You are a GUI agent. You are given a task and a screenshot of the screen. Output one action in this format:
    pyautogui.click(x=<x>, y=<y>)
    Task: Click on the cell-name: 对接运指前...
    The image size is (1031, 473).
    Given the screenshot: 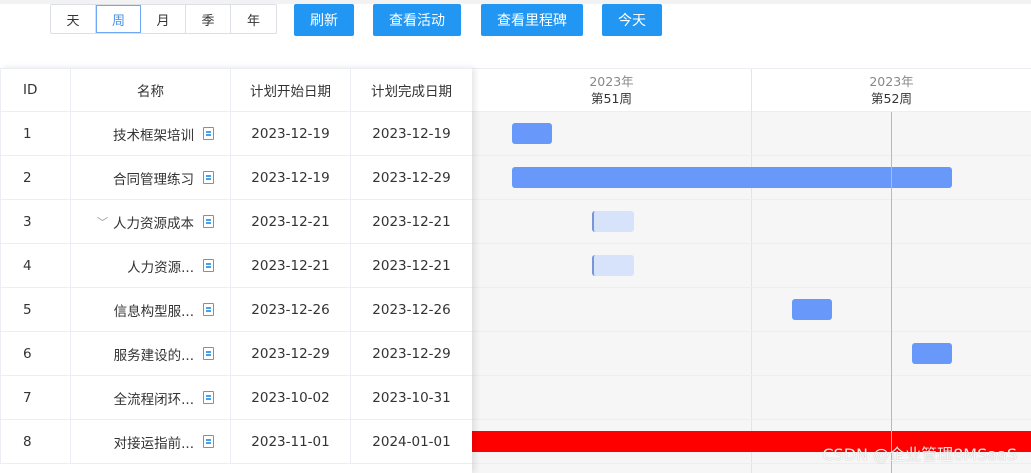 What is the action you would take?
    pyautogui.click(x=151, y=441)
    